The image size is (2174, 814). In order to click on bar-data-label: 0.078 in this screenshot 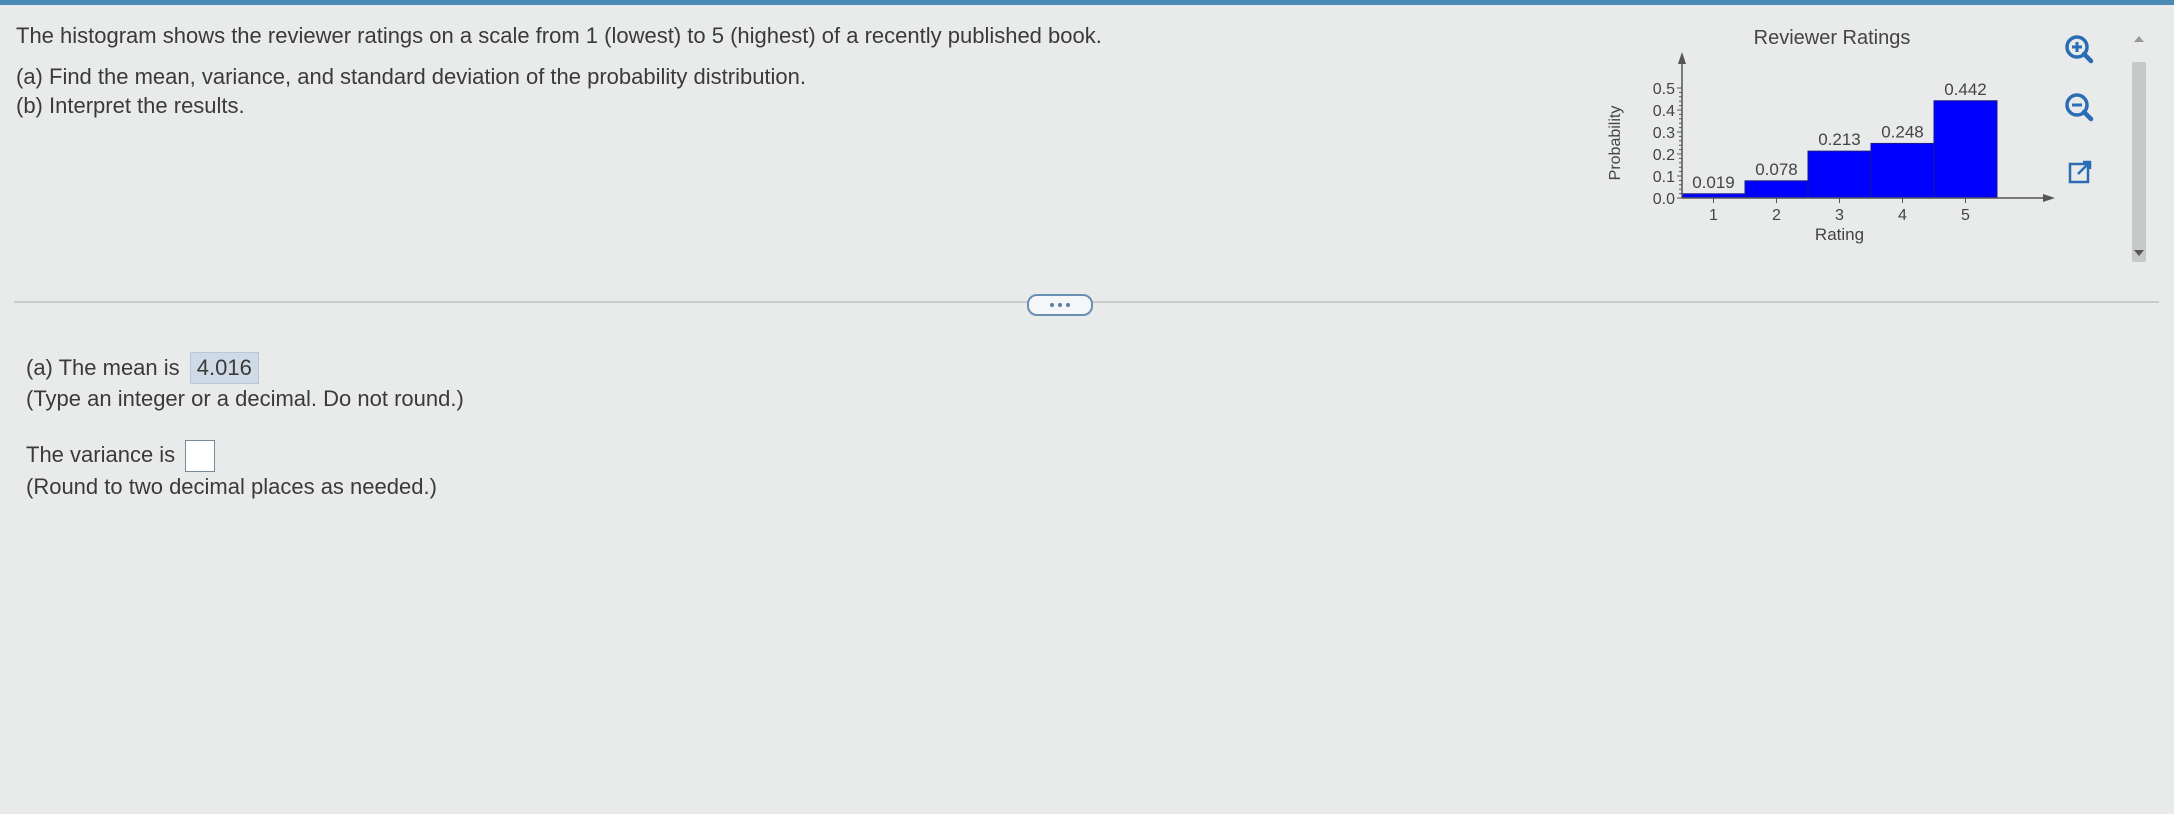, I will do `click(1776, 169)`.